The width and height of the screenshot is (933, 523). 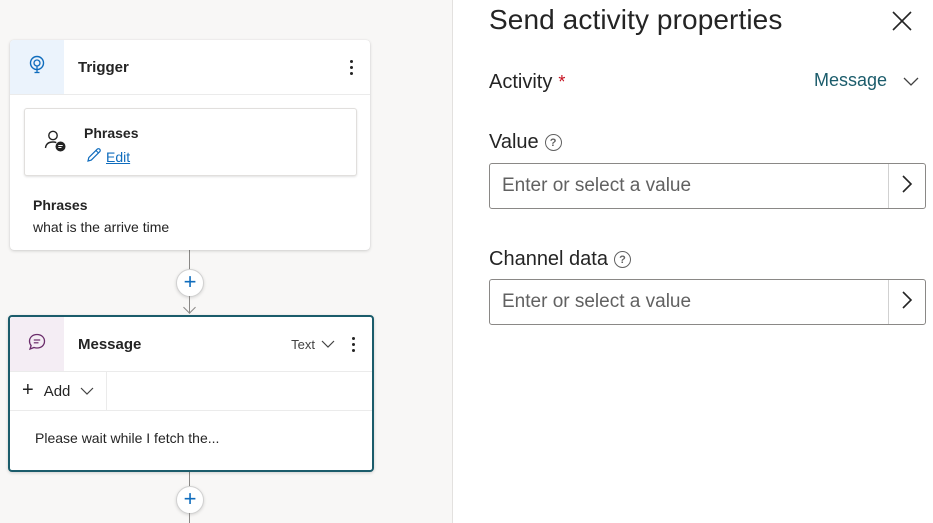 What do you see at coordinates (55, 143) in the screenshot?
I see `person-chat-icon` at bounding box center [55, 143].